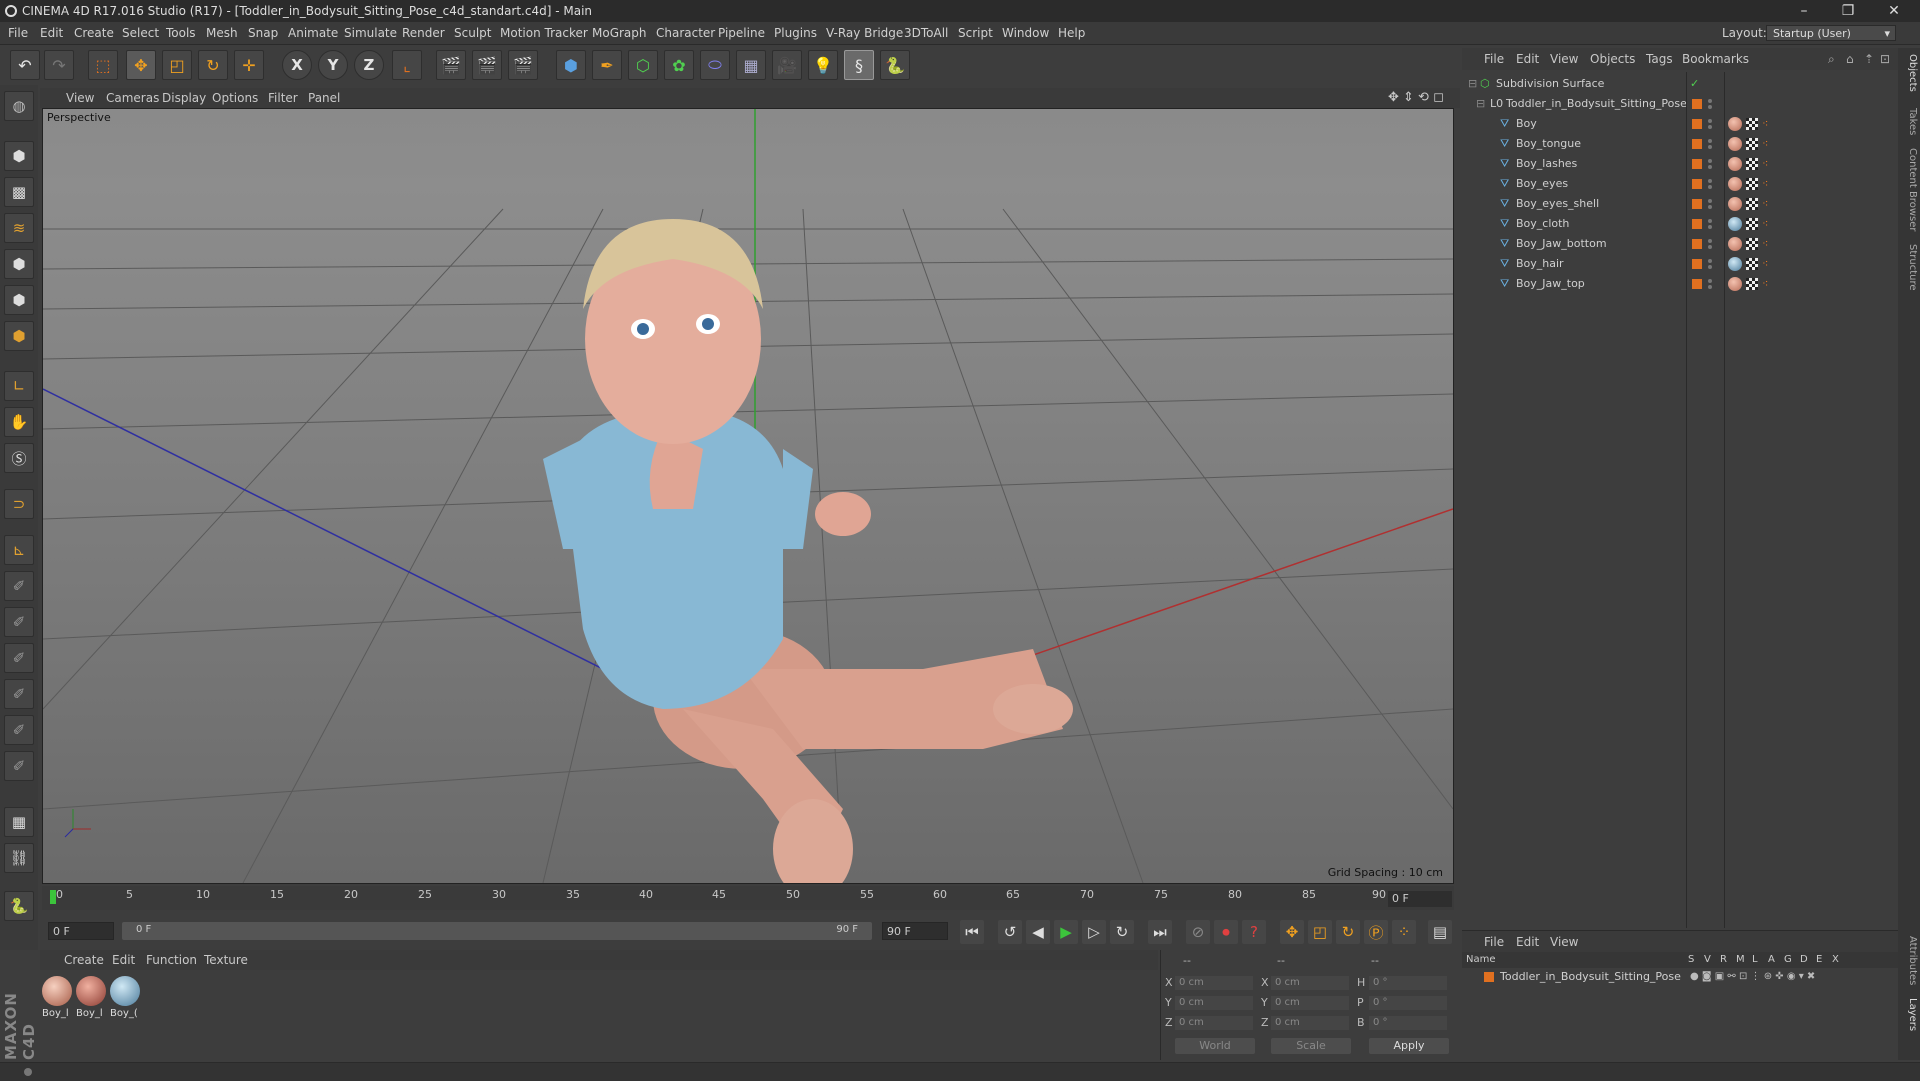 The image size is (1920, 1081). What do you see at coordinates (370, 33) in the screenshot?
I see `menu-simulate: Simulate` at bounding box center [370, 33].